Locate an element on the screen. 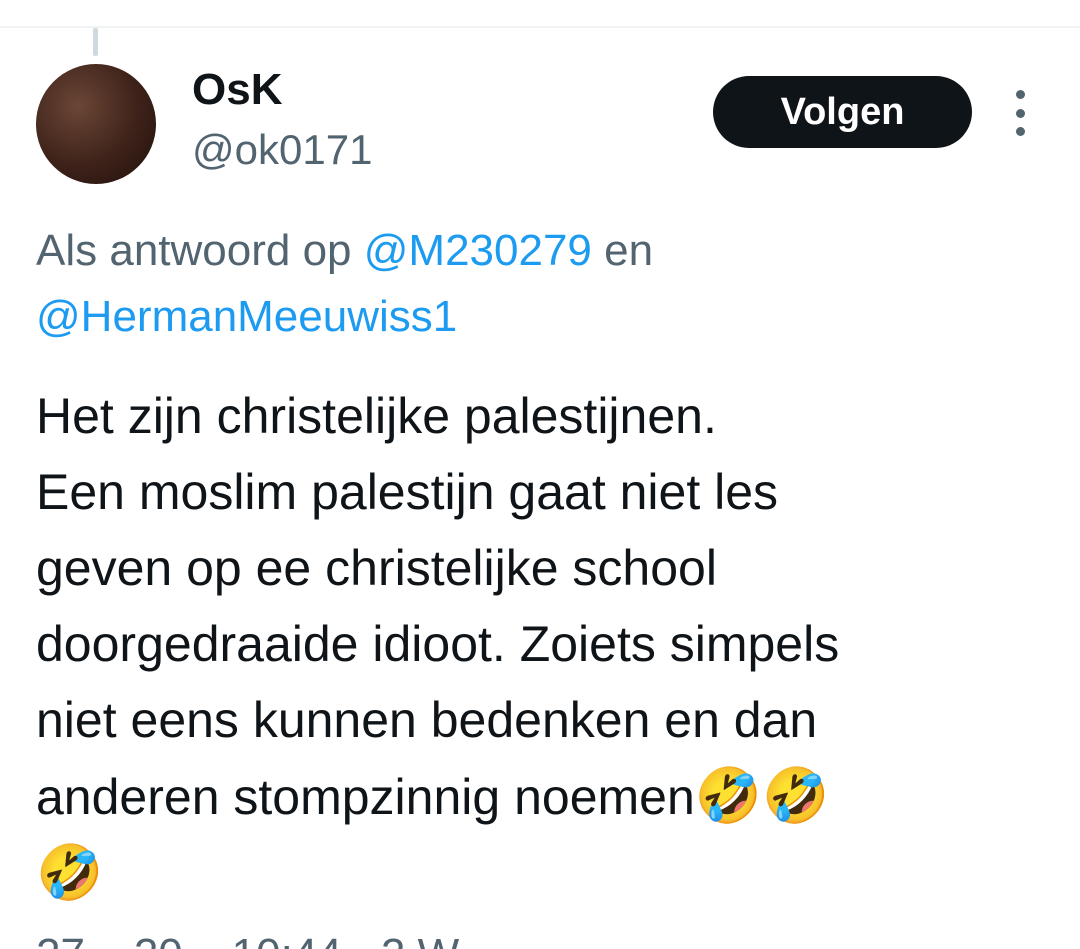 Image resolution: width=1080 pixels, height=949 pixels. avatar is located at coordinates (96, 124).